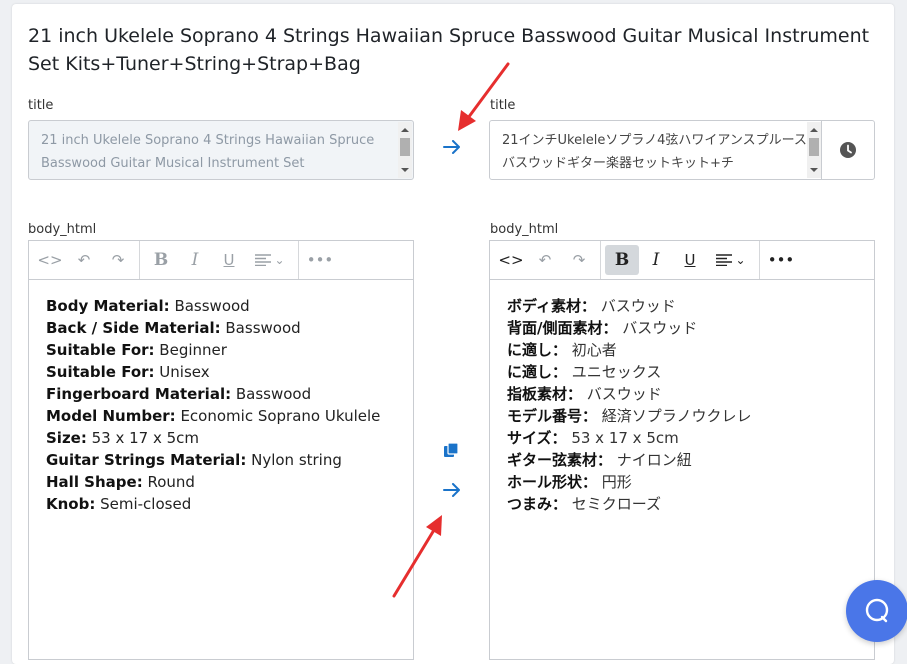 This screenshot has width=907, height=664. Describe the element at coordinates (168, 482) in the screenshot. I see `source-spec-value: Round` at that location.